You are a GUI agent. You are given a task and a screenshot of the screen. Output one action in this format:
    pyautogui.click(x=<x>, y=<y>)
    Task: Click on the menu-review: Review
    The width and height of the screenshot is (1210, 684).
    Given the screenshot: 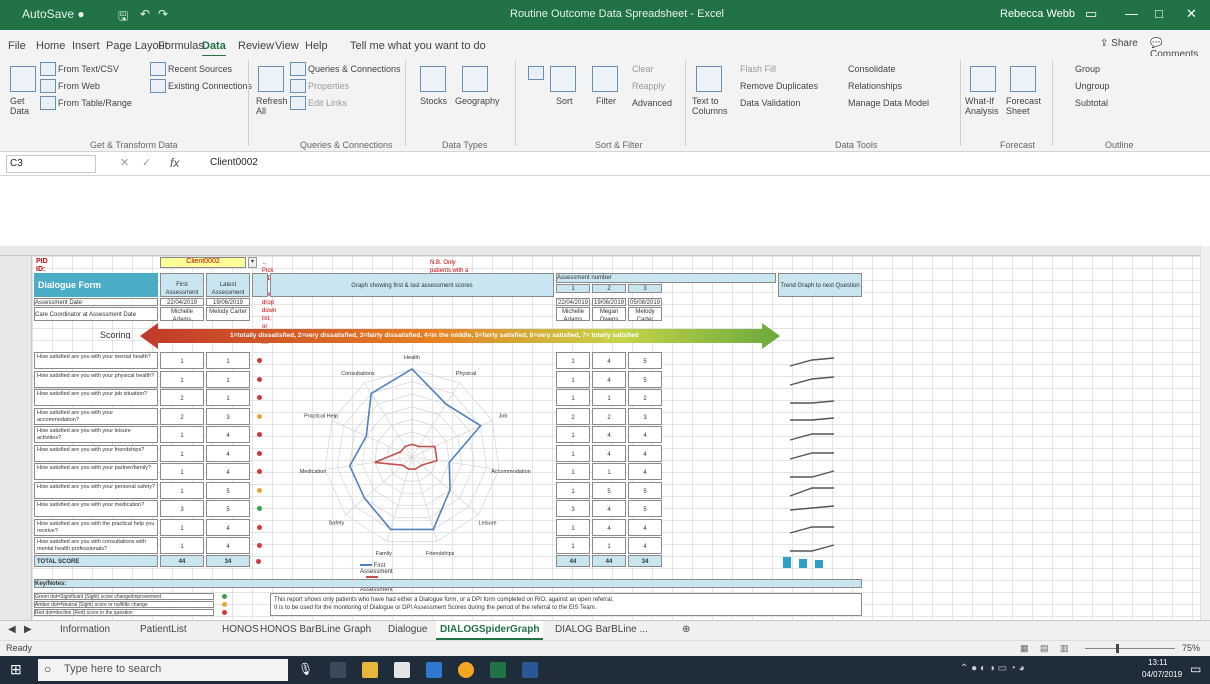 What is the action you would take?
    pyautogui.click(x=256, y=46)
    